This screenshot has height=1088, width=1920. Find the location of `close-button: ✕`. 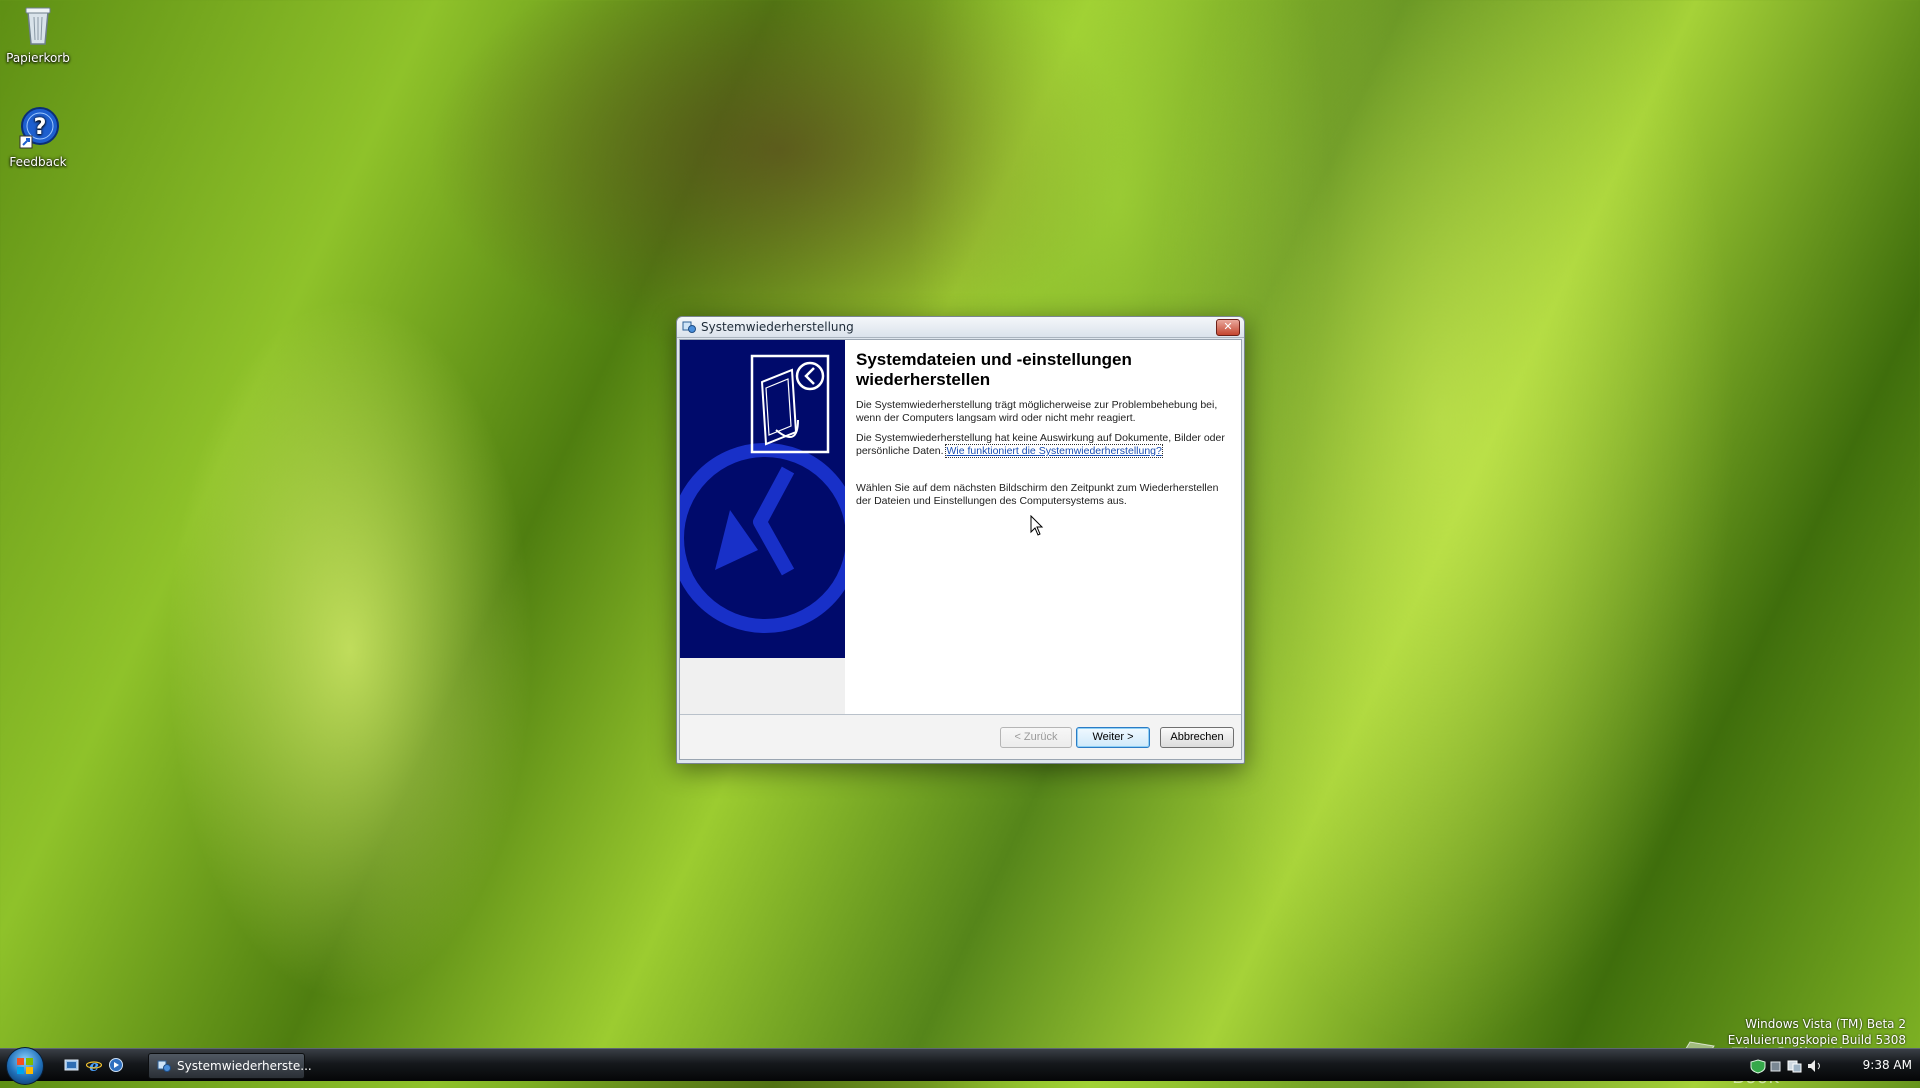

close-button: ✕ is located at coordinates (1228, 327).